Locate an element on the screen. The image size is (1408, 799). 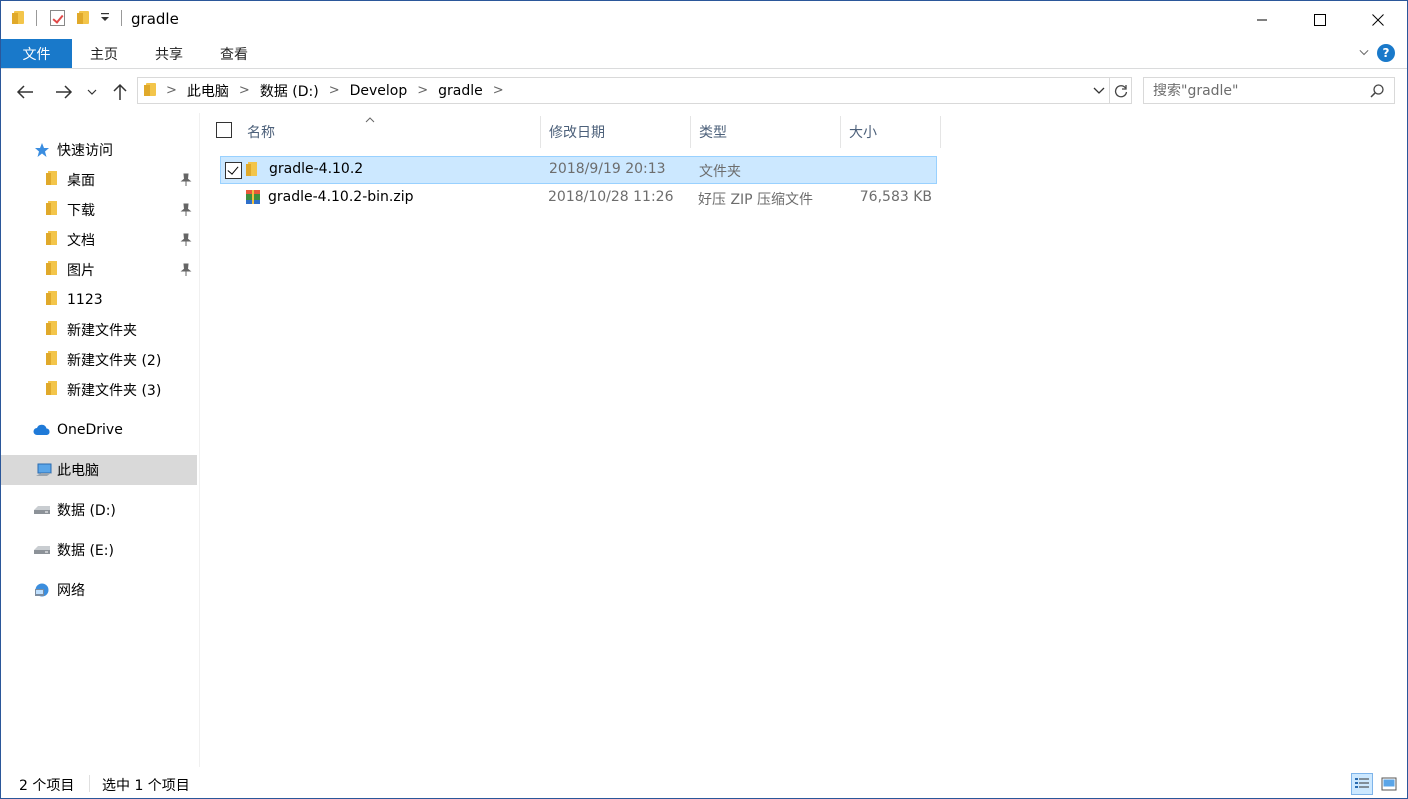
column-header-label: 大小 is located at coordinates (863, 133).